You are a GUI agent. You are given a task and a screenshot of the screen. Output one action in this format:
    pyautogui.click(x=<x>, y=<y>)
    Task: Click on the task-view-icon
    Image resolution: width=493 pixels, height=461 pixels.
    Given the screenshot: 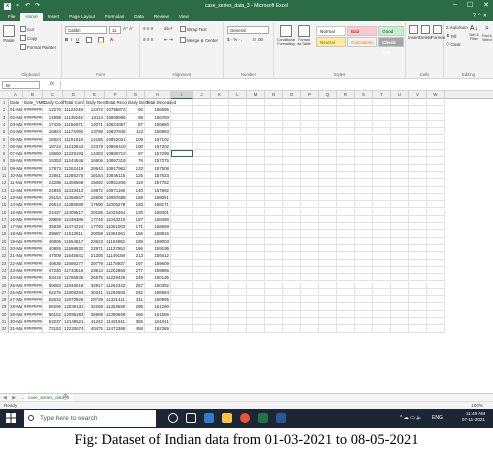 What is the action you would take?
    pyautogui.click(x=191, y=418)
    